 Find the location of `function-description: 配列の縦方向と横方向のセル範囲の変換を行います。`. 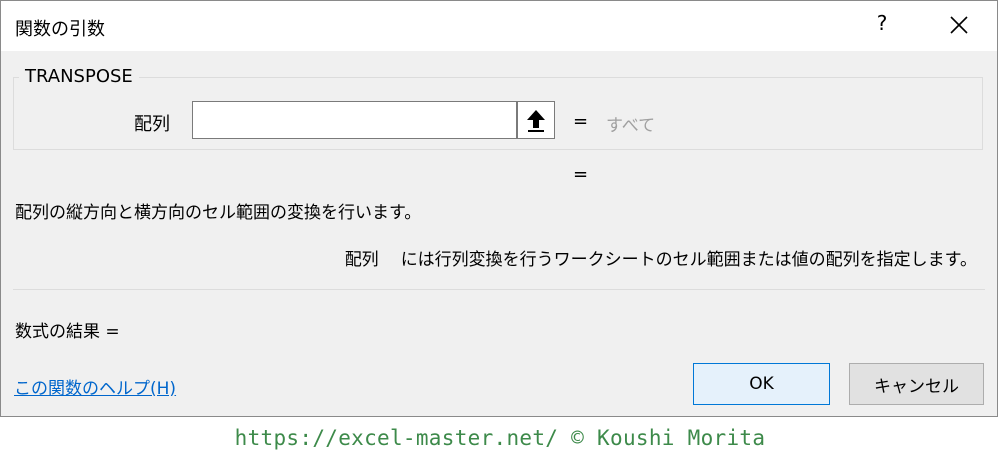

function-description: 配列の縦方向と横方向のセル範囲の変換を行います。 is located at coordinates (218, 213).